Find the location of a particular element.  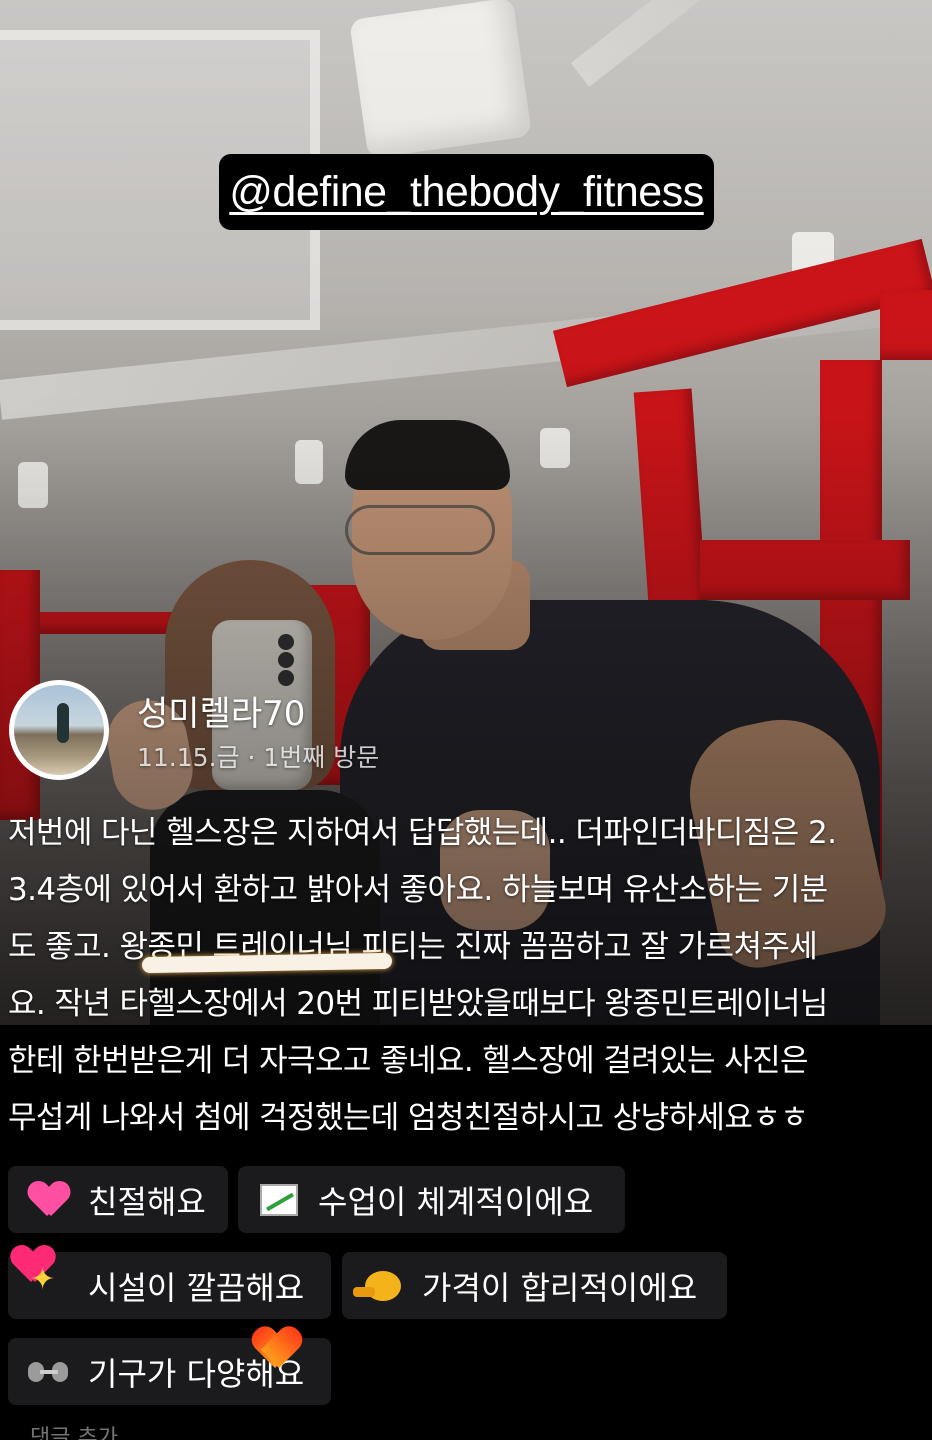

heart-icon is located at coordinates (49, 1200).